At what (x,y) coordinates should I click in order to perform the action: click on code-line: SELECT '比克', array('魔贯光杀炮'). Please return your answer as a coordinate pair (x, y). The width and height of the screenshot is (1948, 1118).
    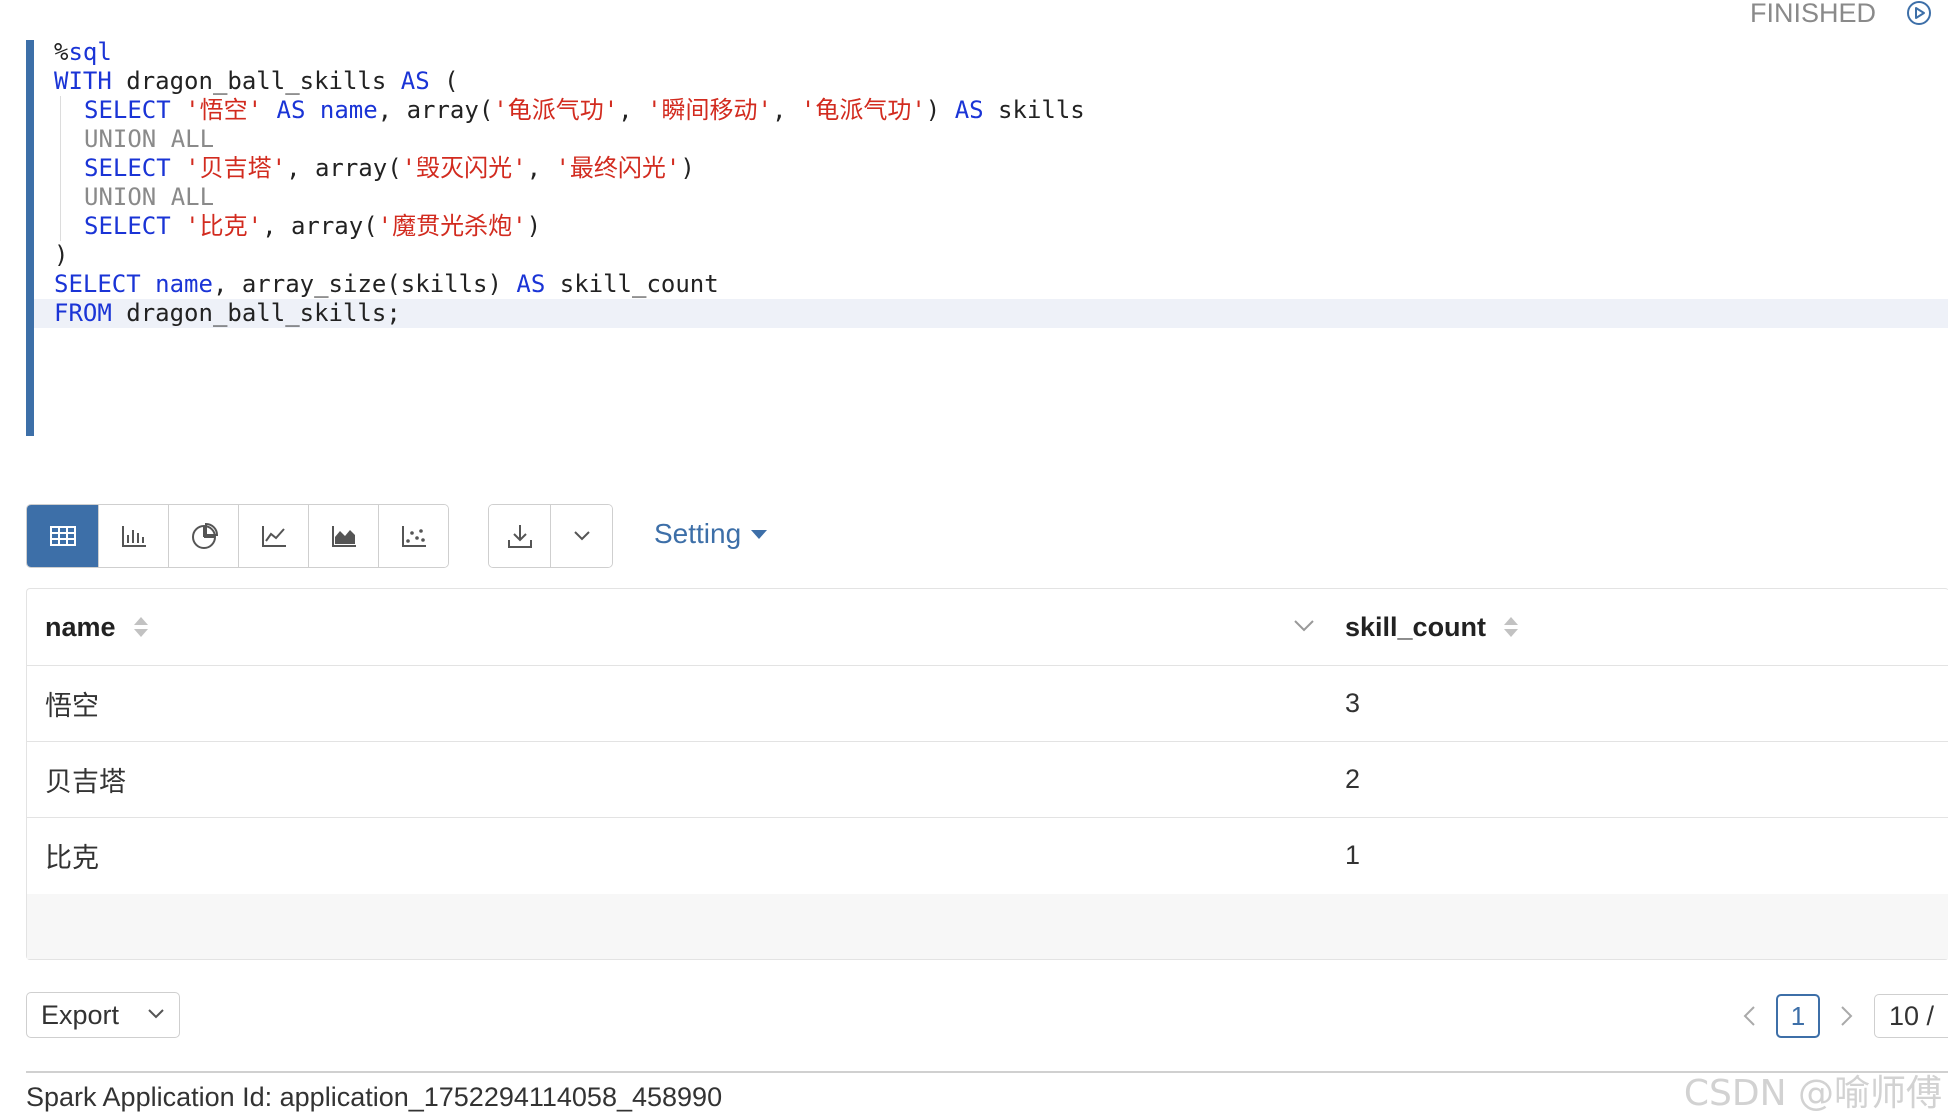
    Looking at the image, I should click on (991, 226).